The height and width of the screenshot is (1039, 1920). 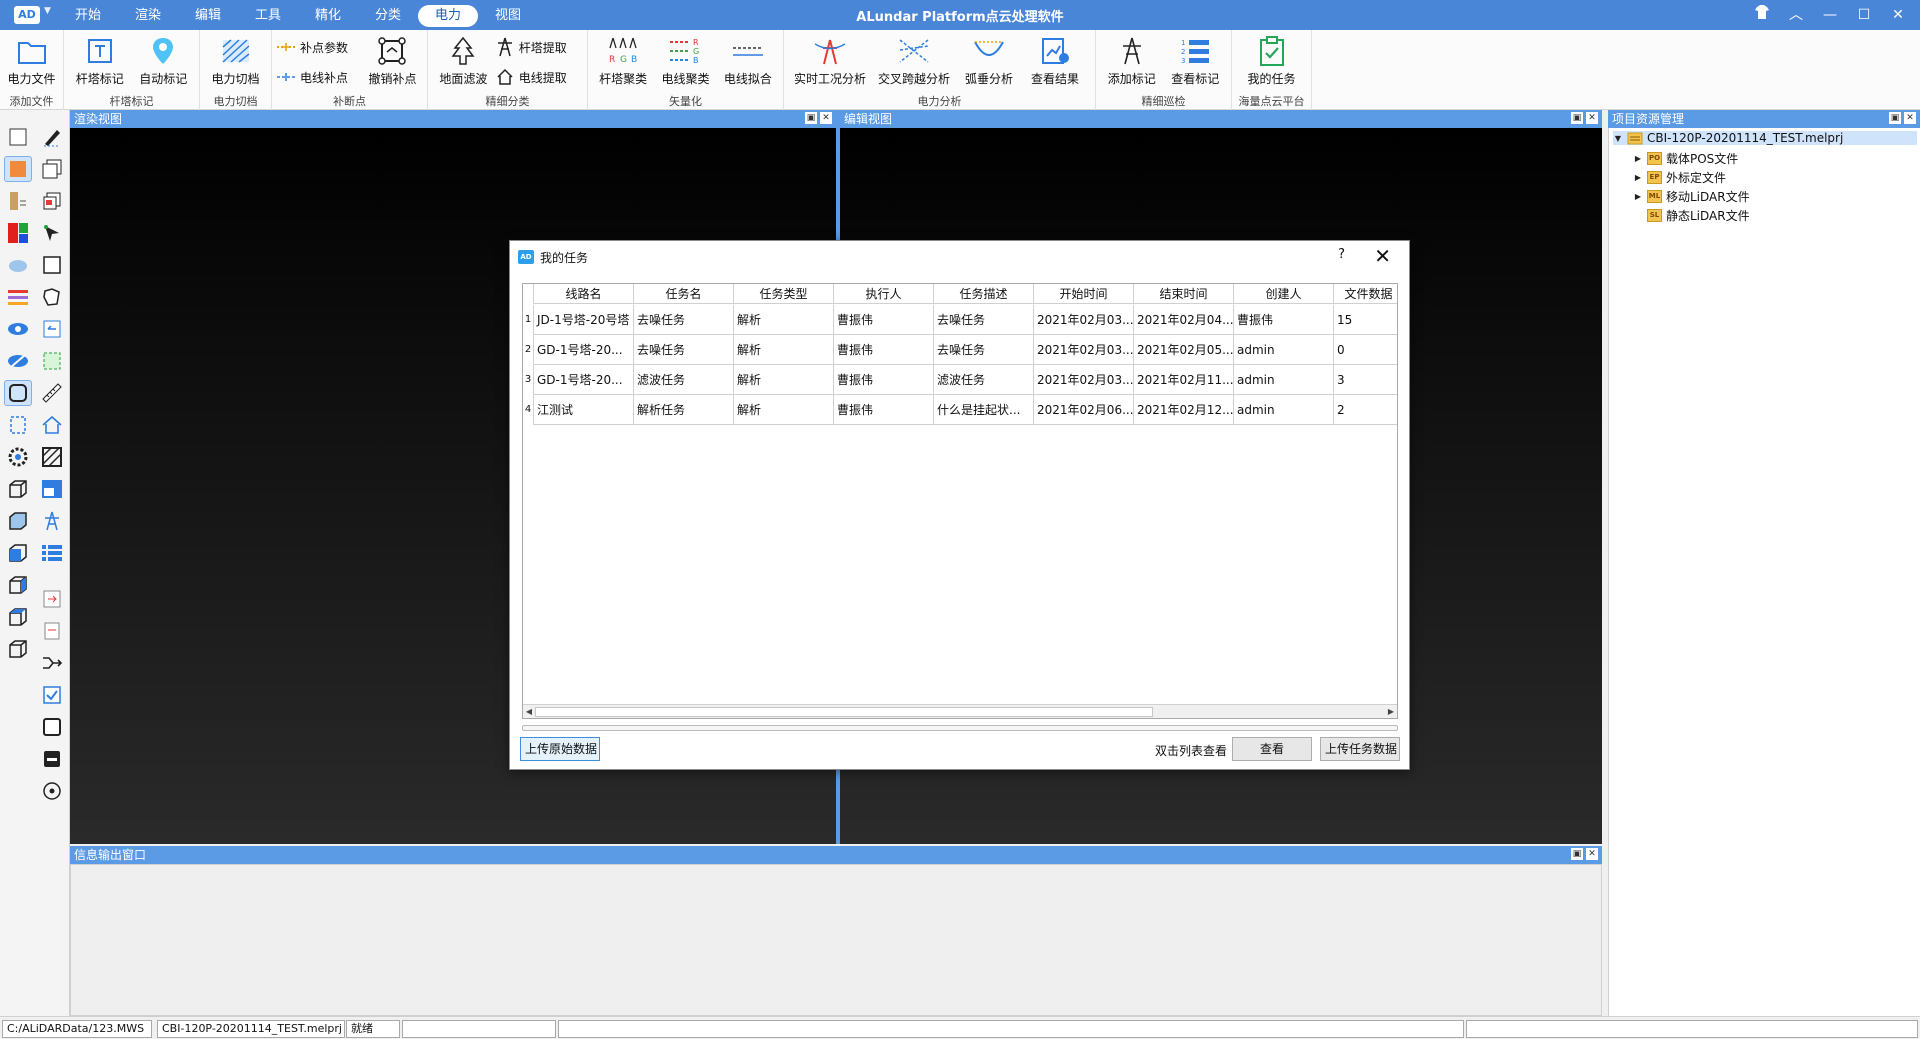 I want to click on page-corner-icon, so click(x=18, y=425).